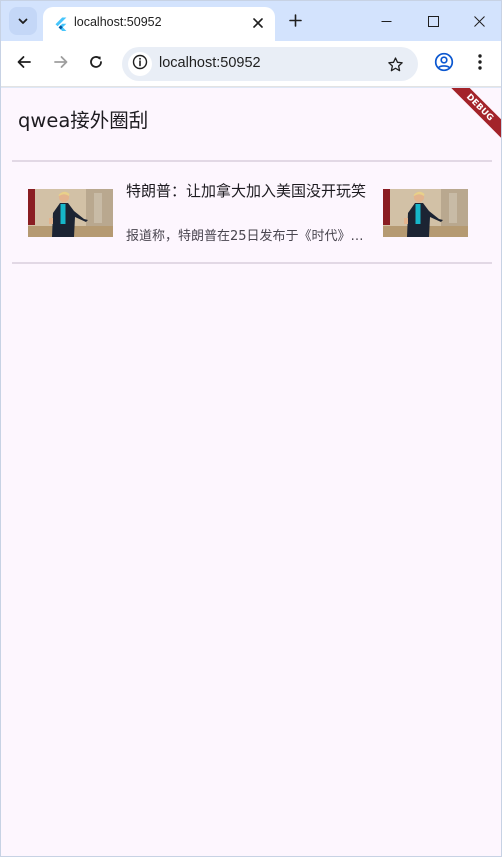 The width and height of the screenshot is (502, 857). I want to click on chevron-down-icon, so click(23, 21).